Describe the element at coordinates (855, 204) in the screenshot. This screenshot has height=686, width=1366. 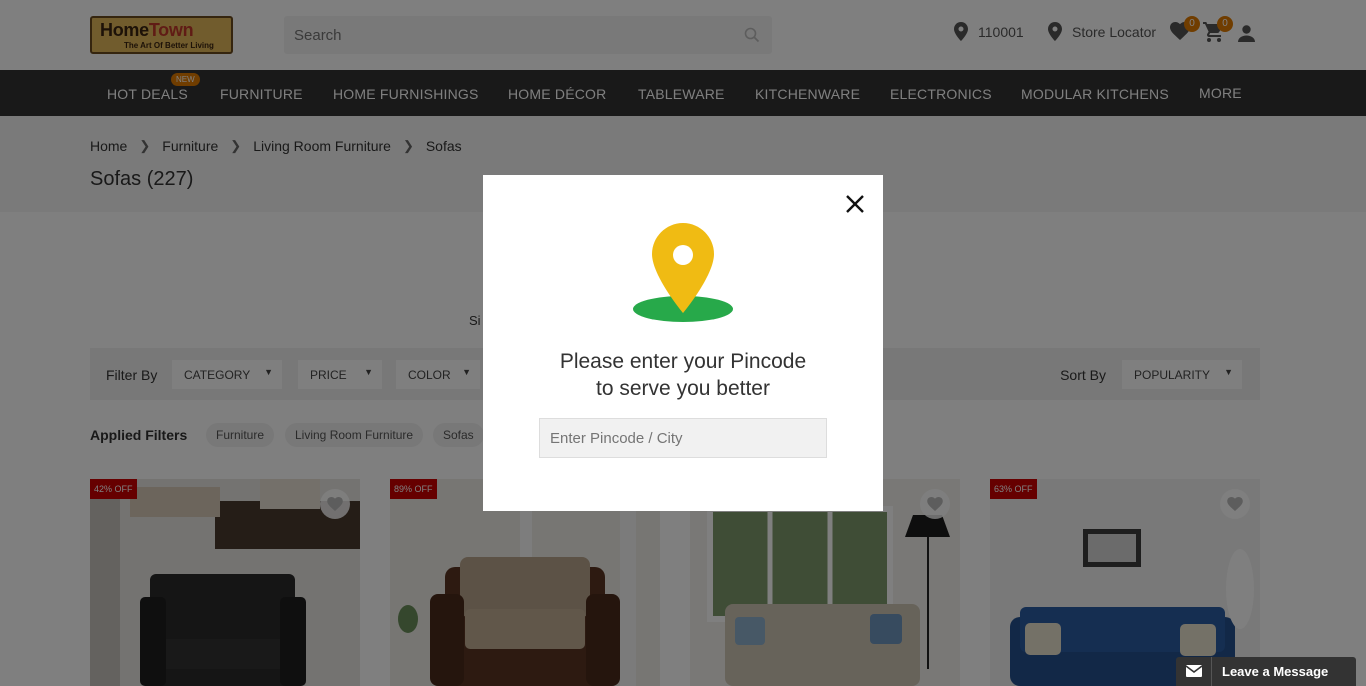
I see `close-icon` at that location.